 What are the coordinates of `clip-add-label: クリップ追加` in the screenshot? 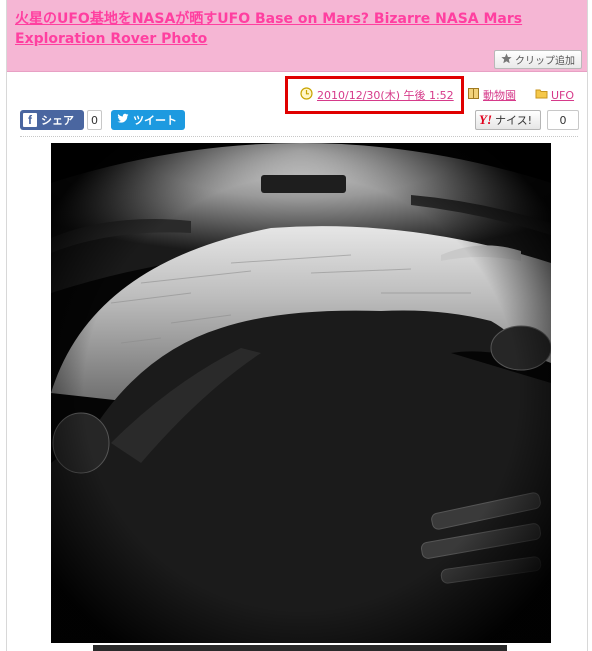 It's located at (545, 61).